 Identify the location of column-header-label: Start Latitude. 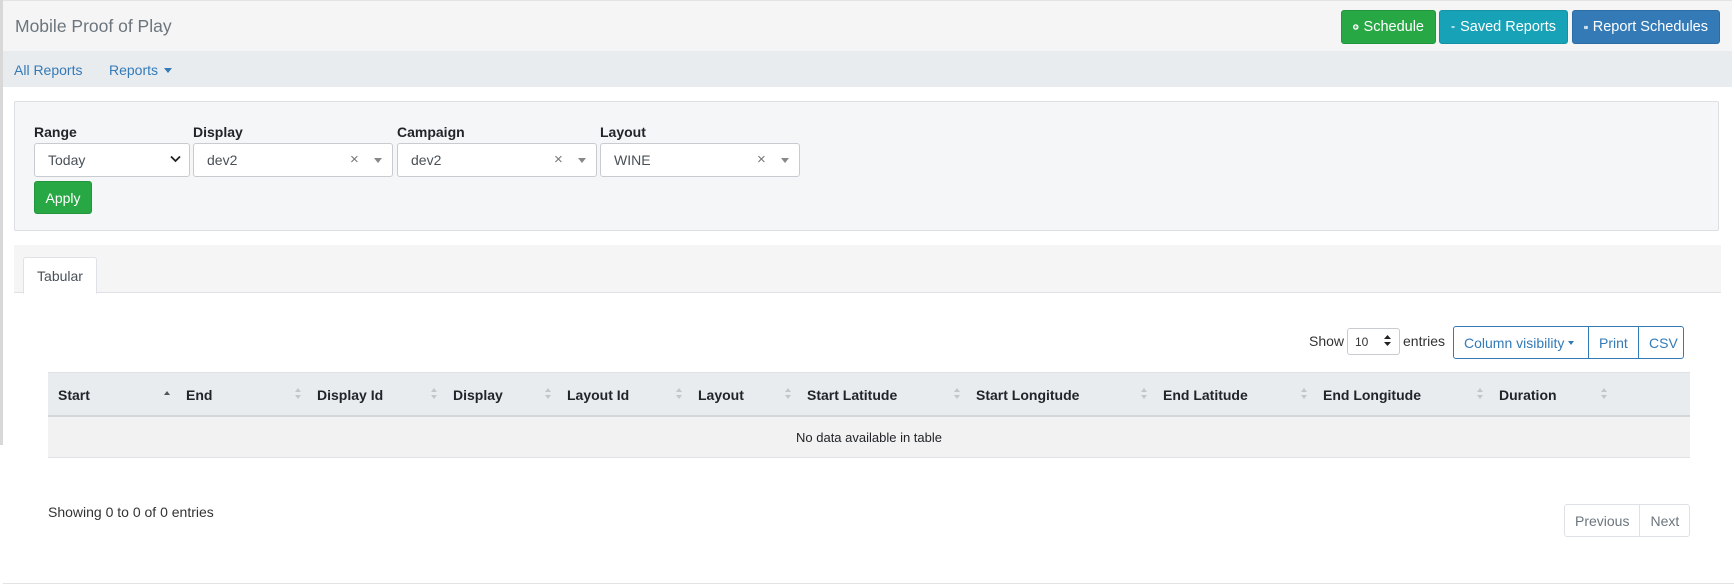
(852, 394).